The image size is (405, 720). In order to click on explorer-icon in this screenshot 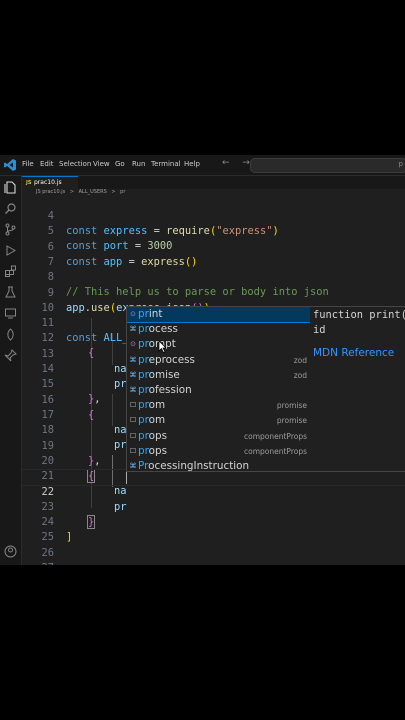, I will do `click(10, 187)`.